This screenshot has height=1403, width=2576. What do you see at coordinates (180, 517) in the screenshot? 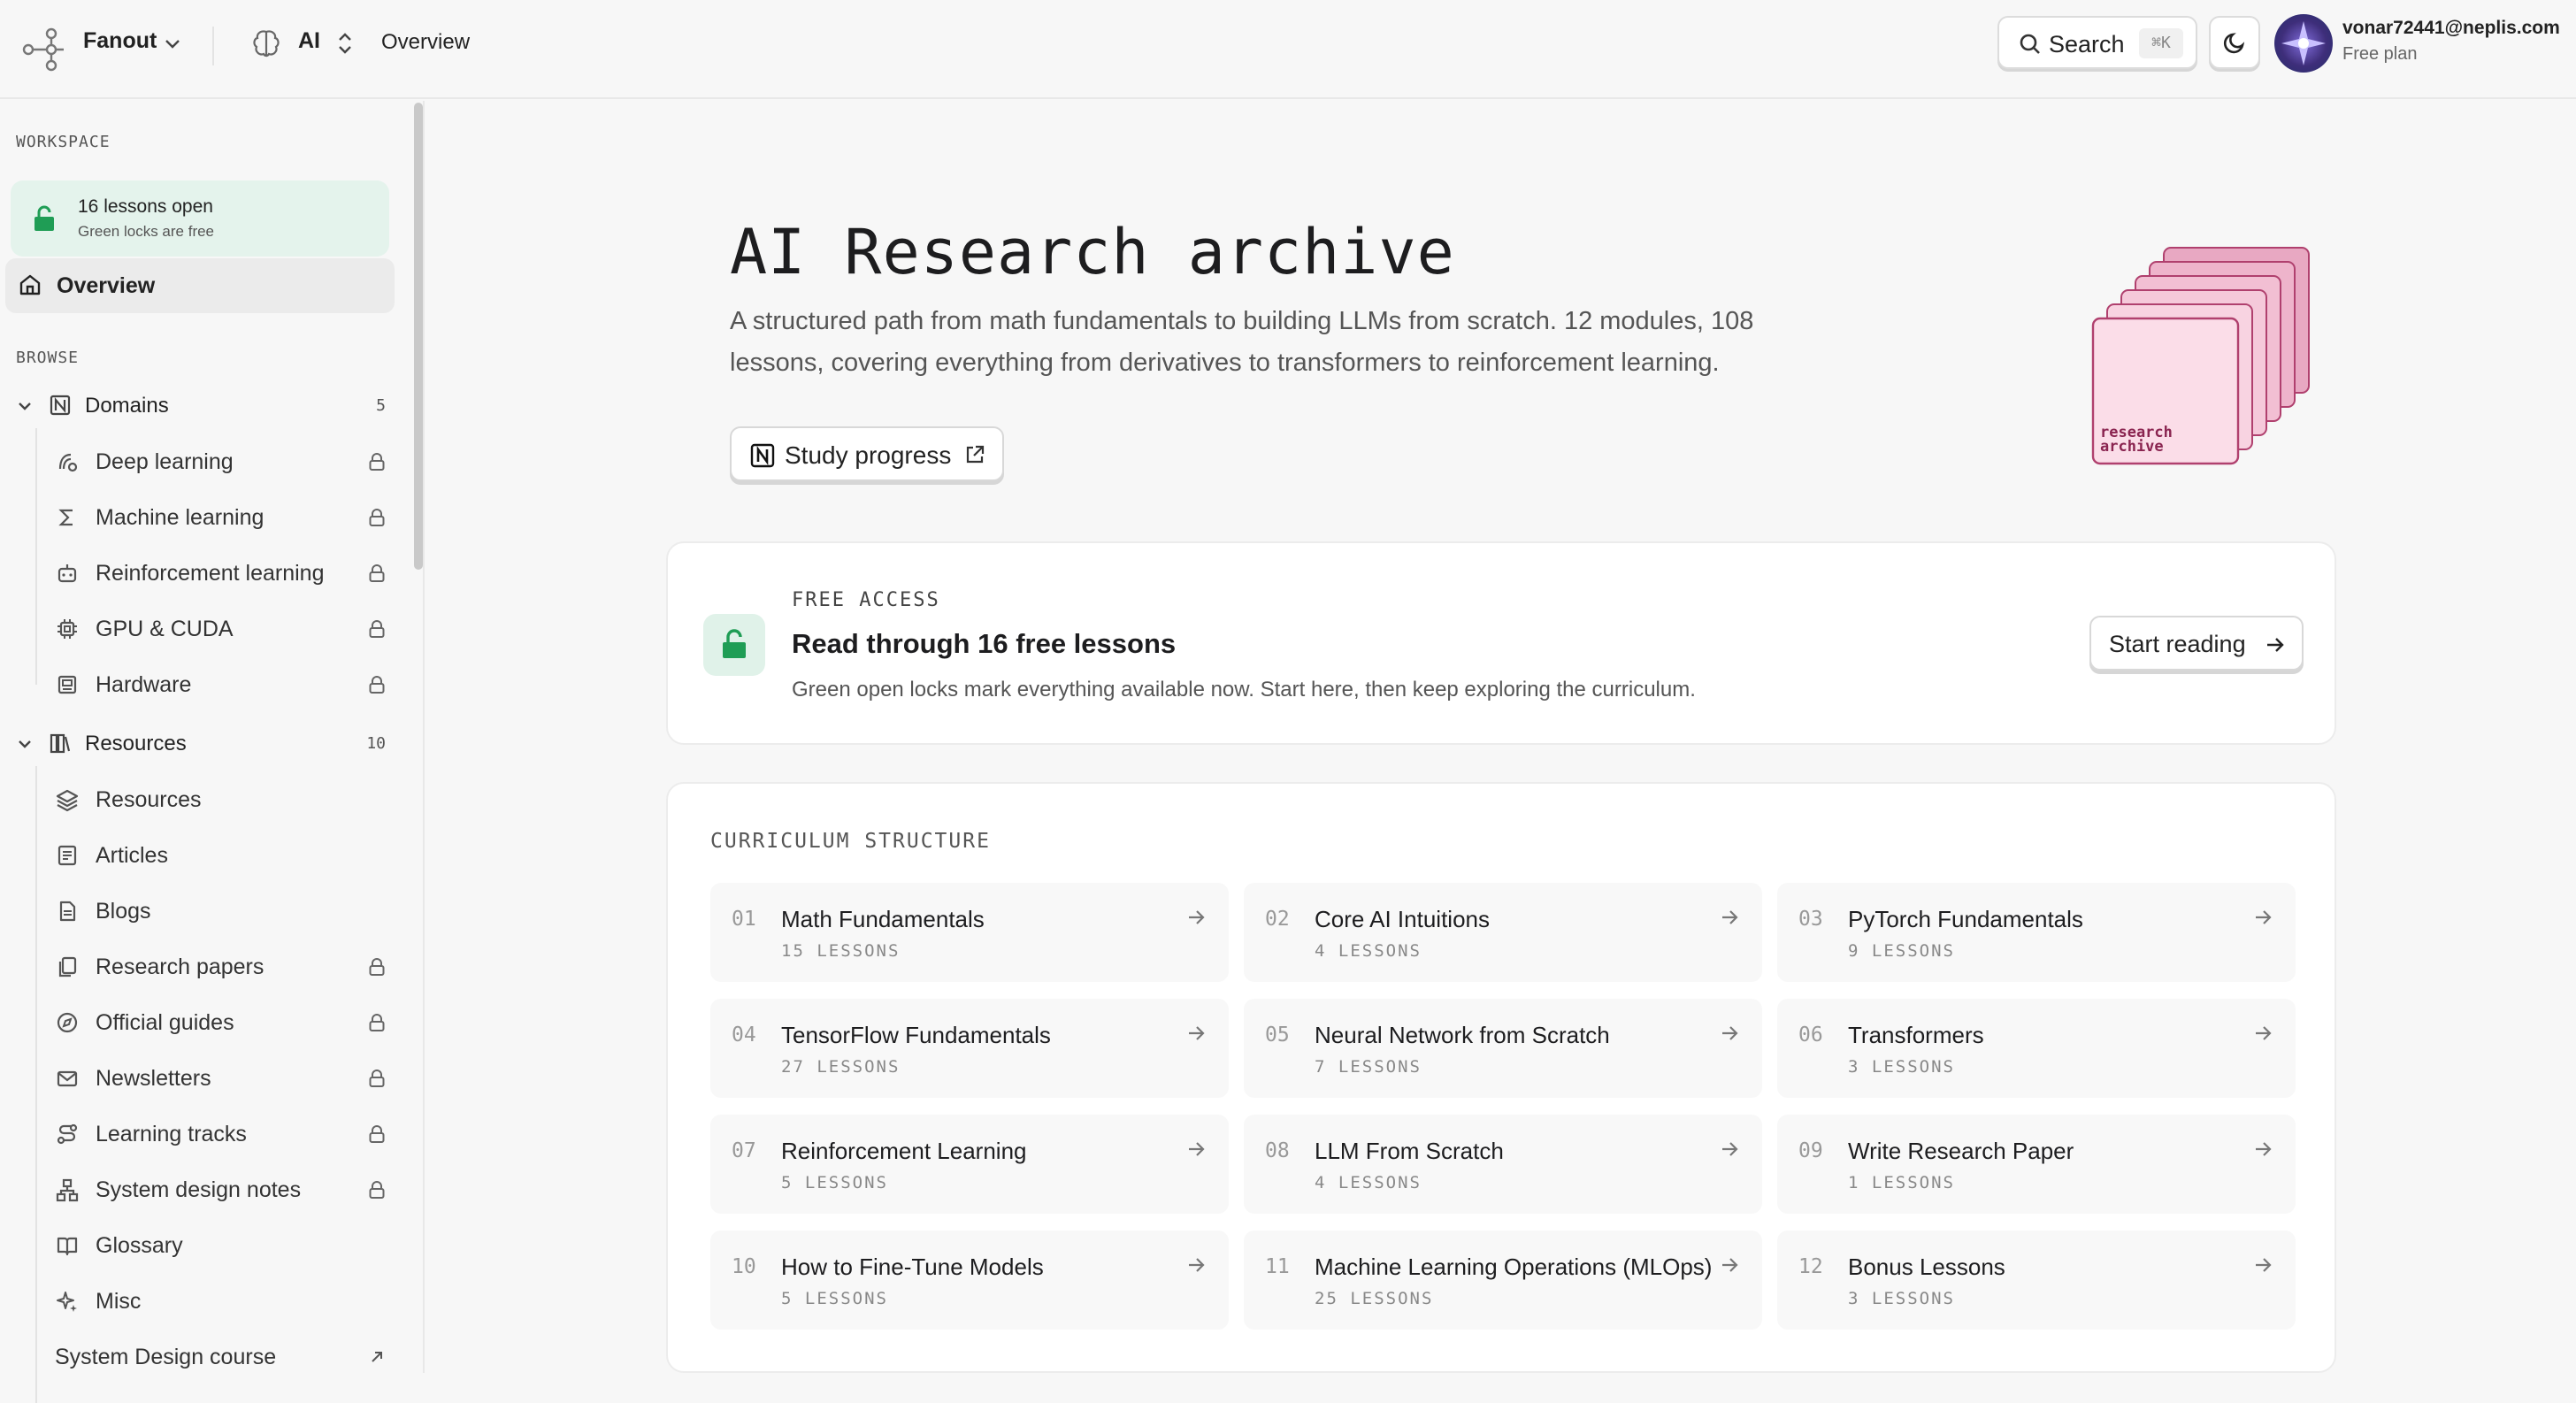
I see `sidebar-item-label: Machine learning` at bounding box center [180, 517].